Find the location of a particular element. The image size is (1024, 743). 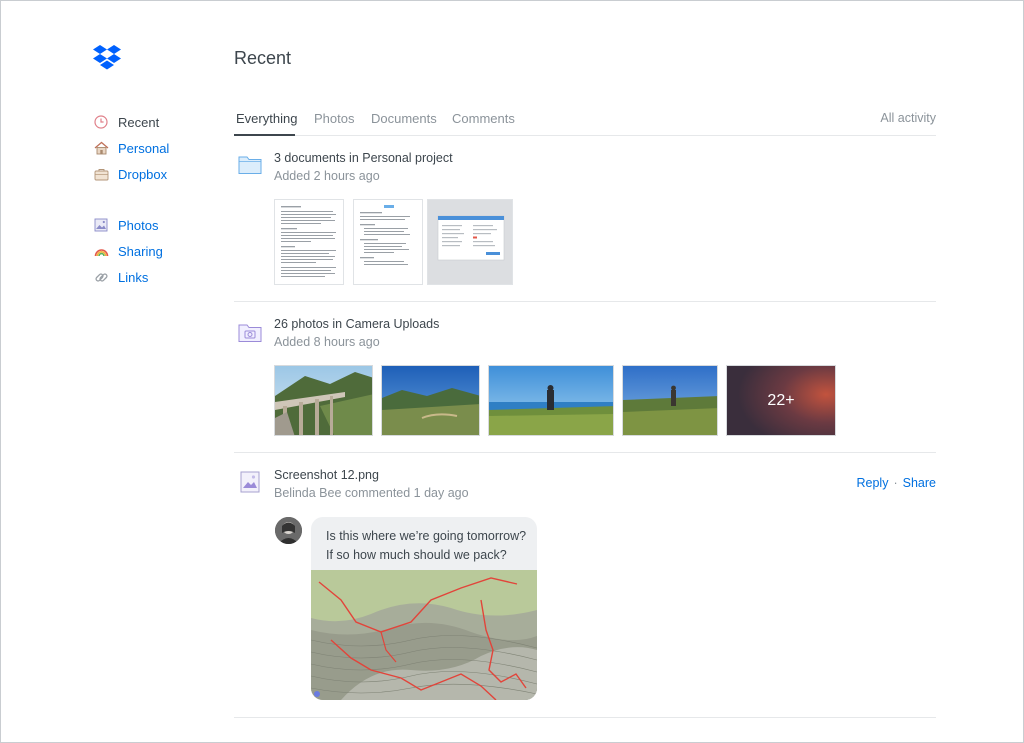

sidebar-item-dropbox: Dropbox is located at coordinates (158, 174).